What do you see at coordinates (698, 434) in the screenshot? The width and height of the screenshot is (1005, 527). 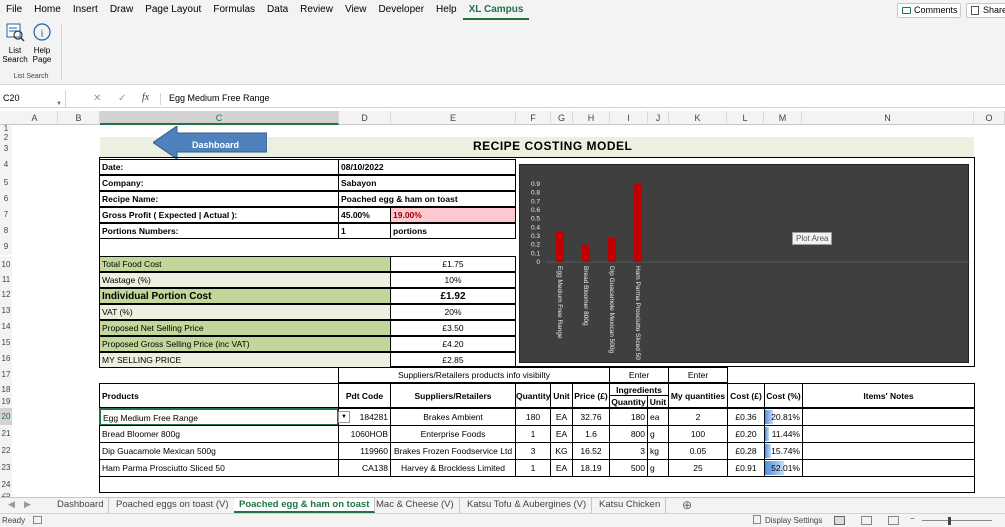 I see `item-my-qty: 100` at bounding box center [698, 434].